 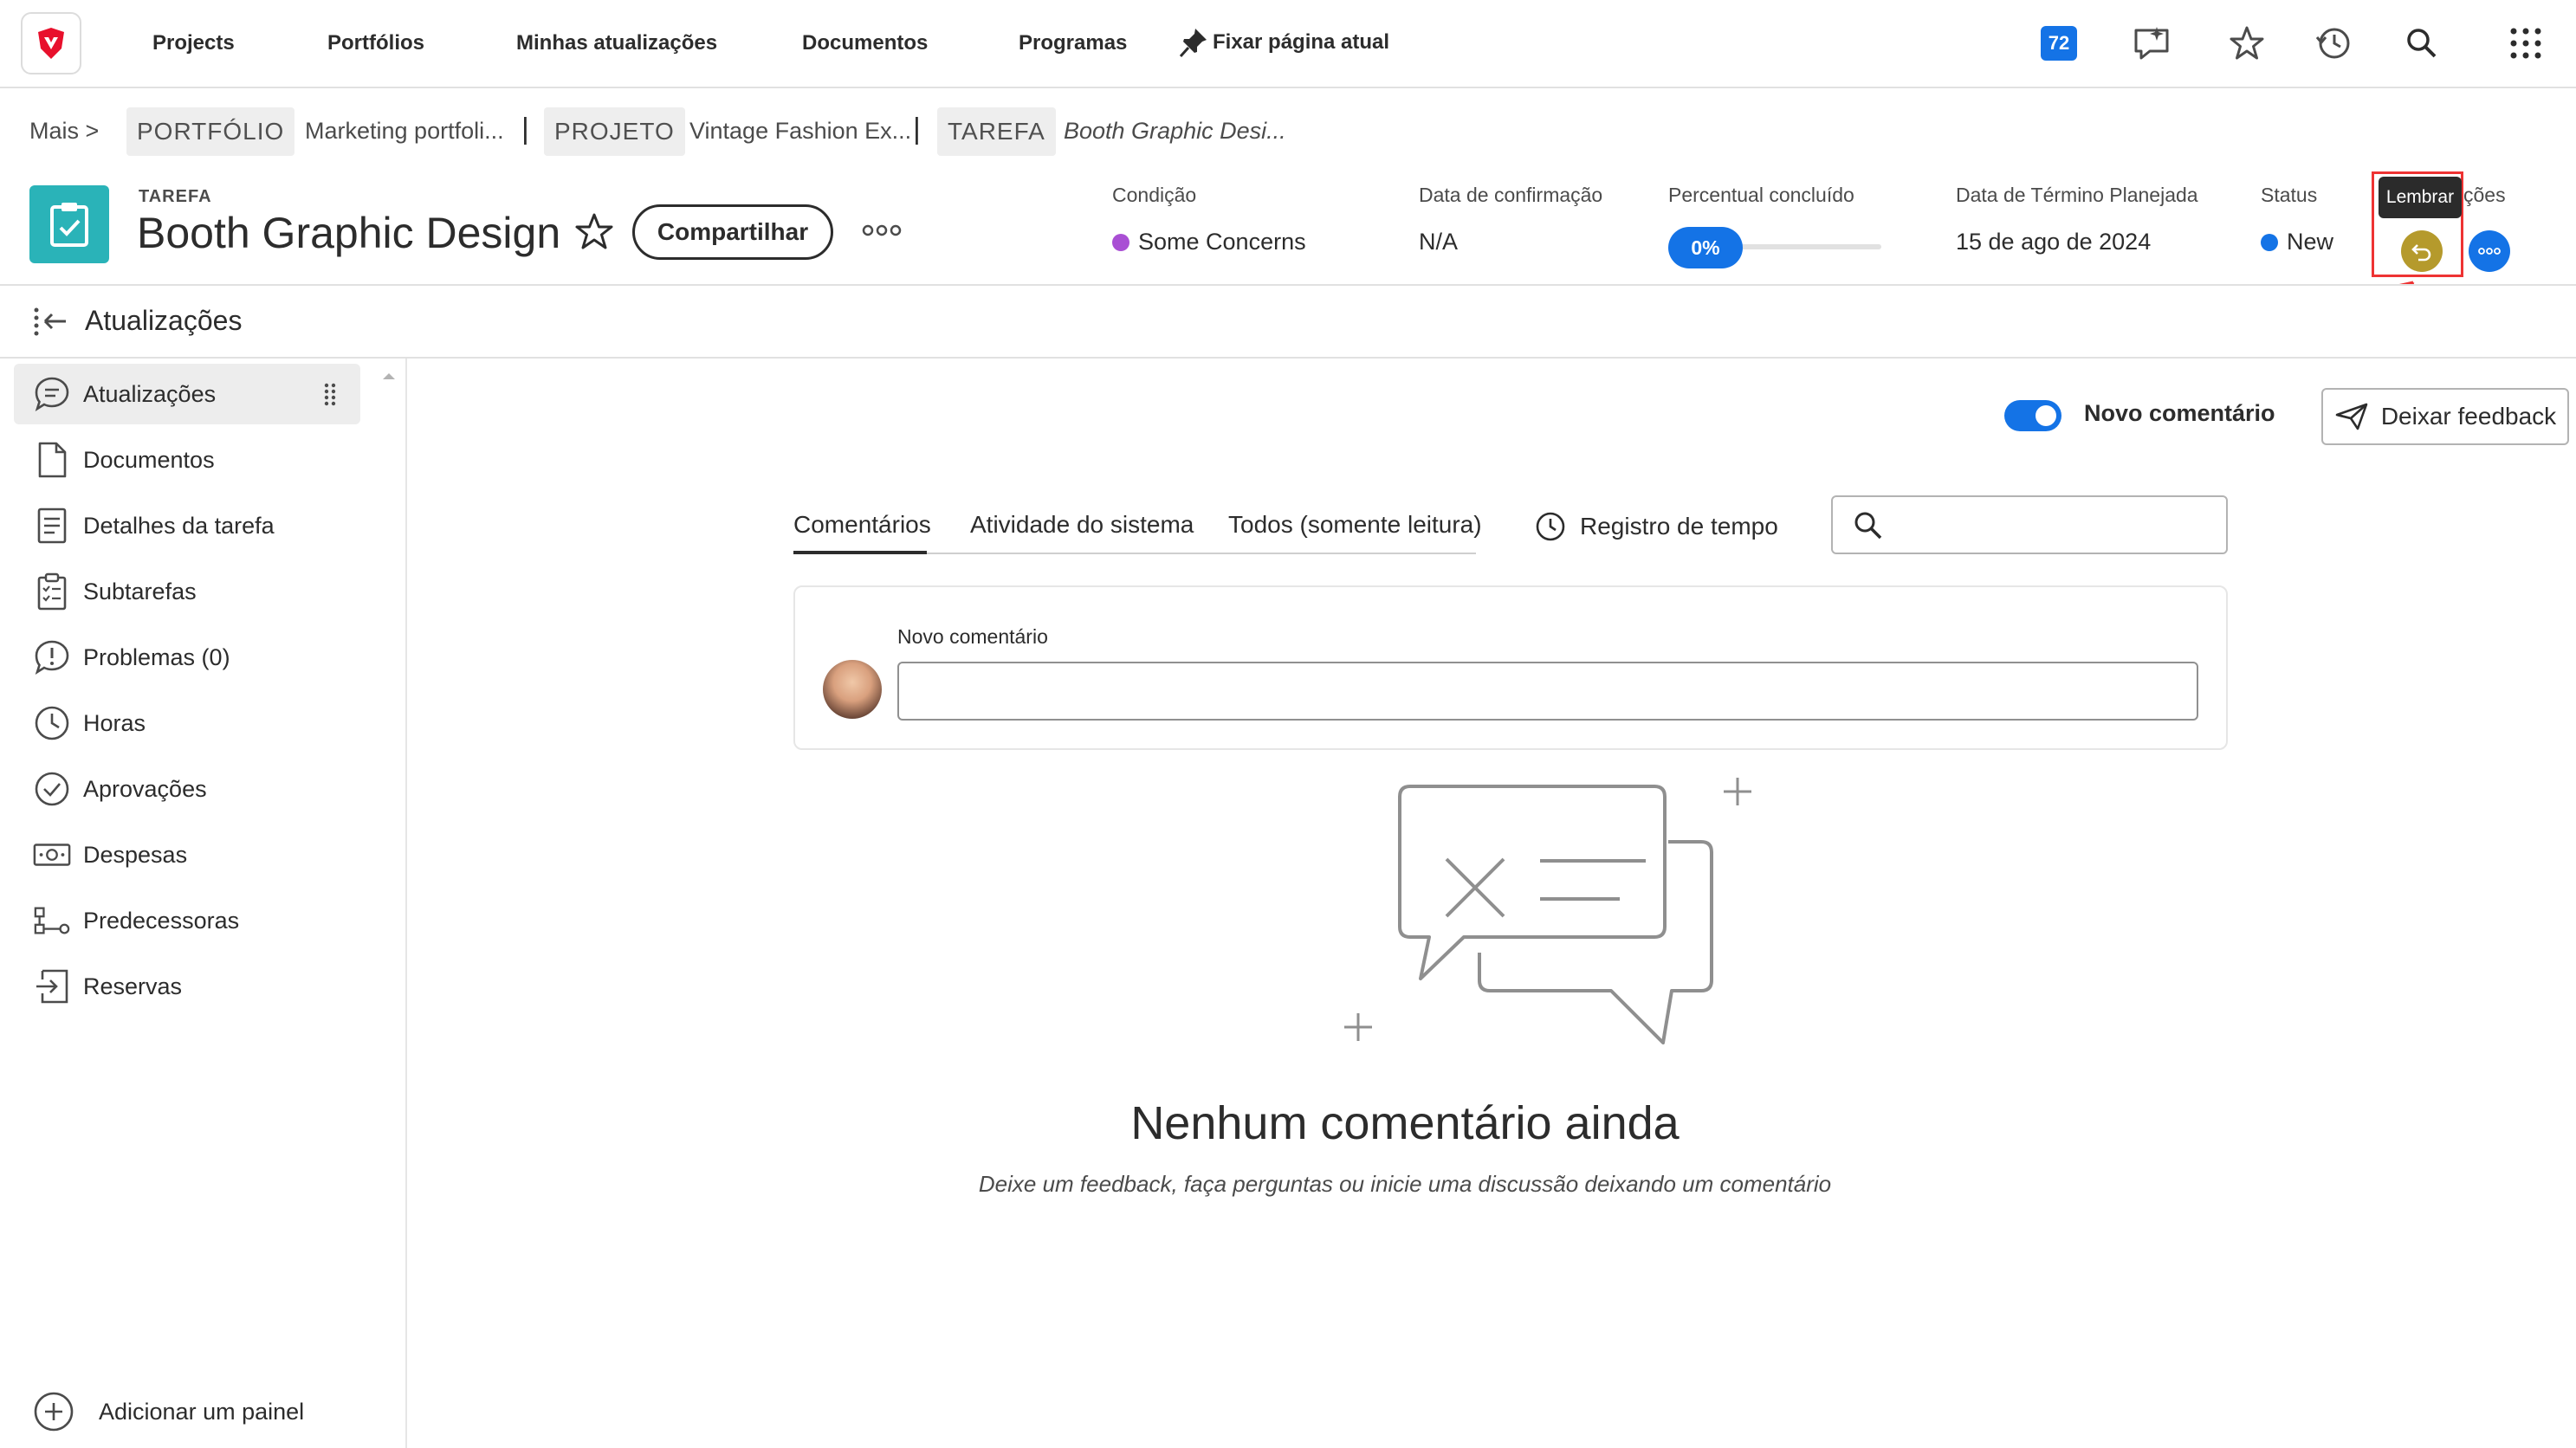 I want to click on favorites-button, so click(x=2247, y=43).